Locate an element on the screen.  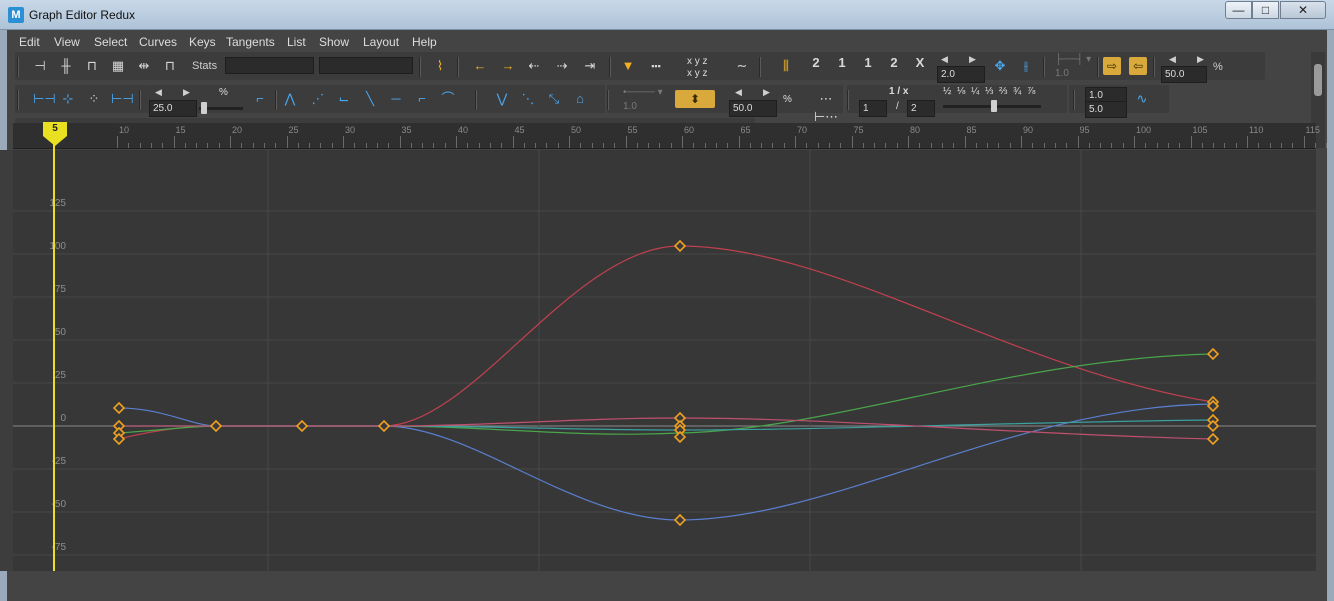
step-2-right-icon: 2 is located at coordinates (894, 63).